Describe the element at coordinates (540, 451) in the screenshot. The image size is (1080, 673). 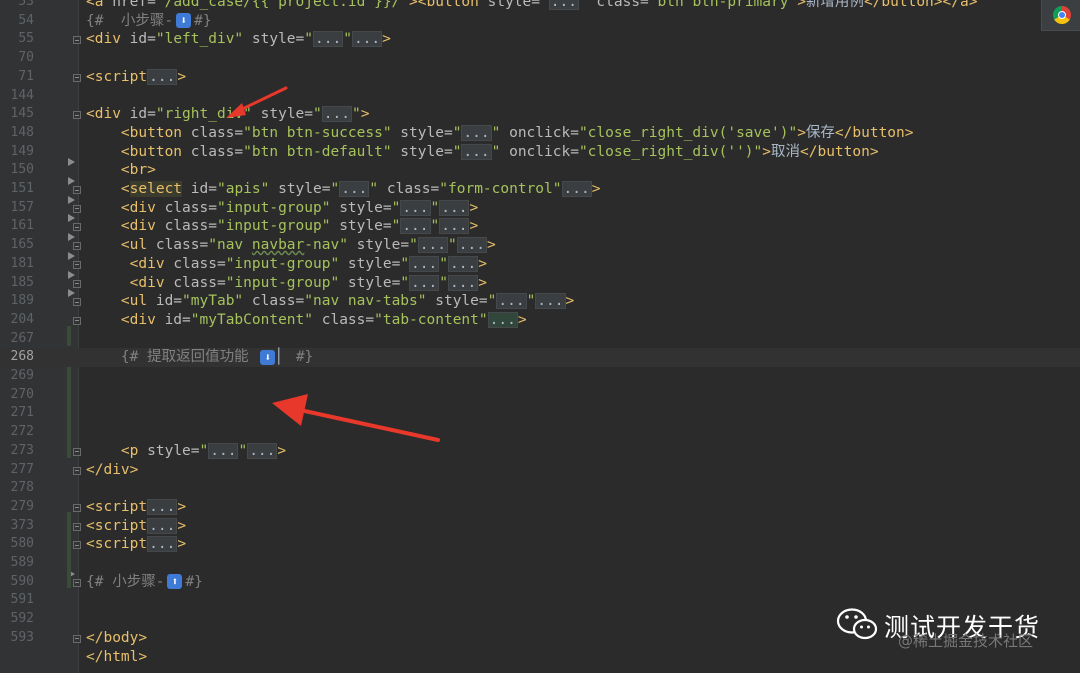
I see `code-line: 273 <p style="... "... >` at that location.